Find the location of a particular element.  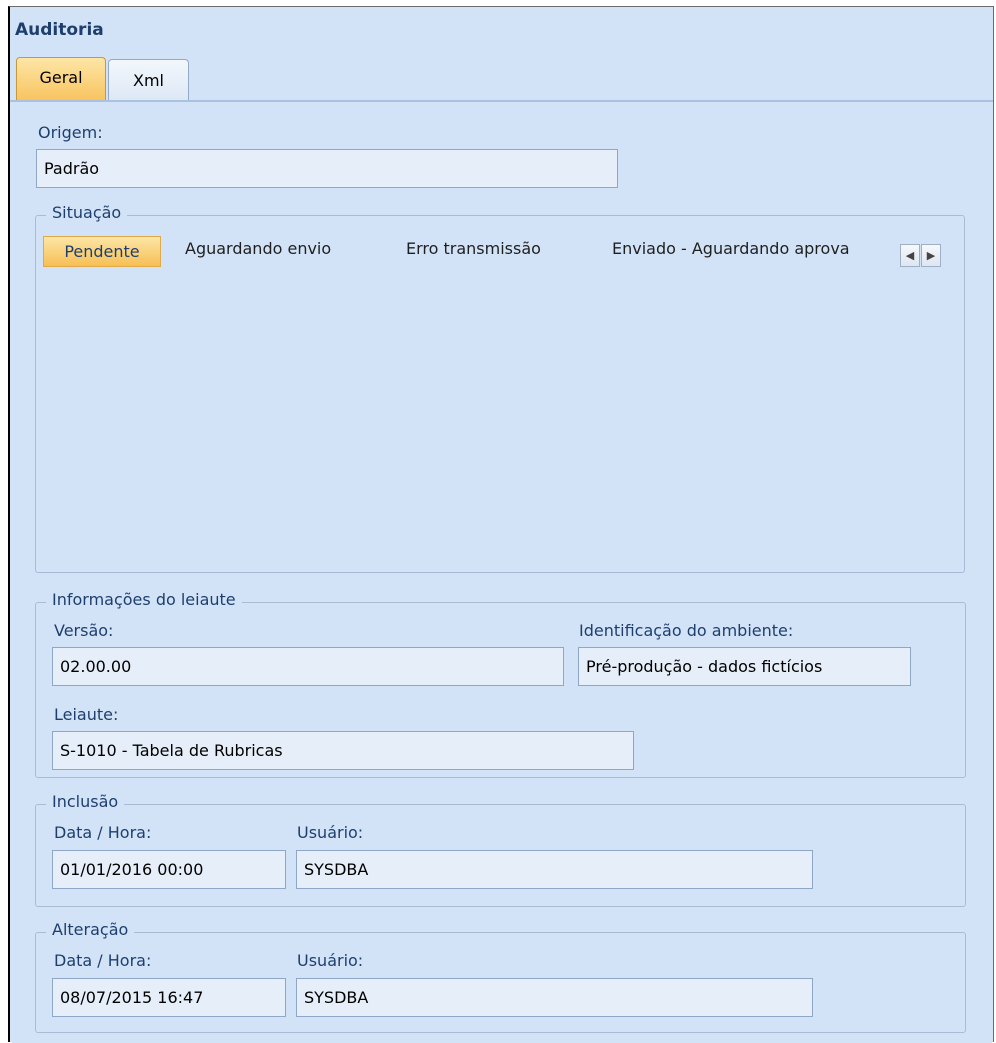

situacao-prev-button: ◀ is located at coordinates (910, 255).